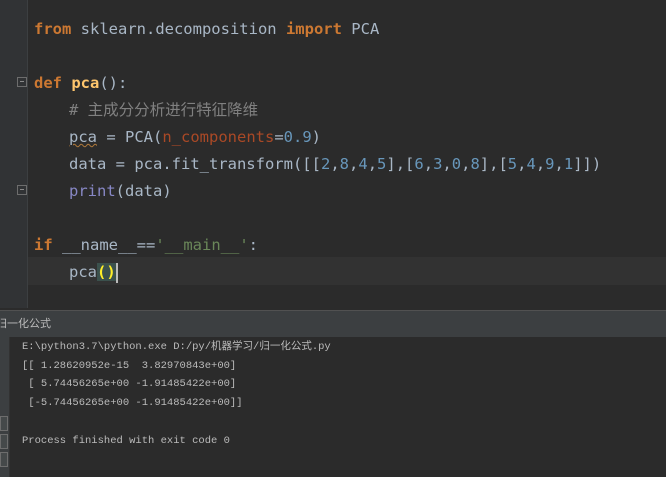 This screenshot has height=477, width=666. I want to click on run-config-tab: 归一化公式, so click(25, 324).